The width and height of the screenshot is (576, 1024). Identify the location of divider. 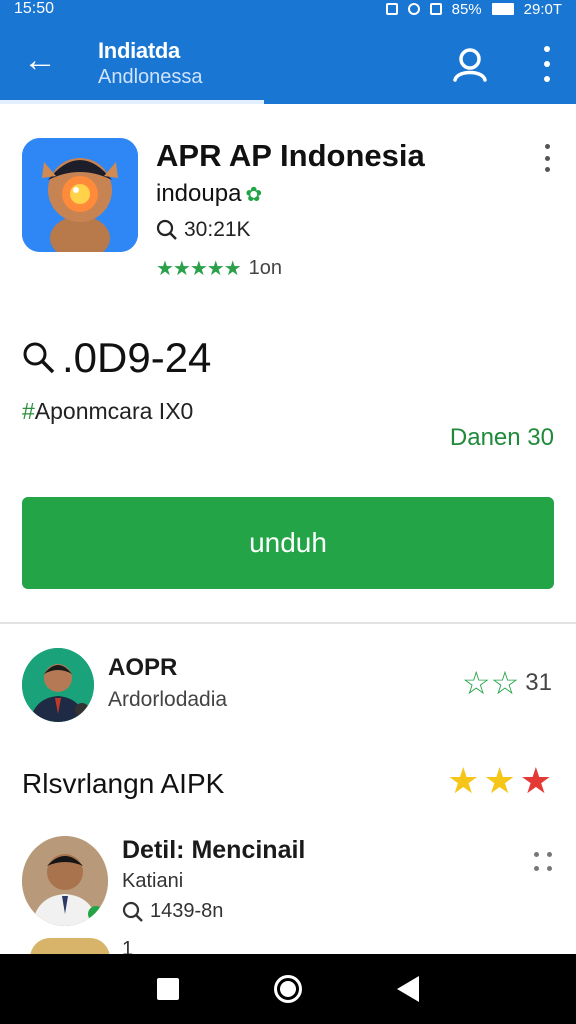
(288, 623).